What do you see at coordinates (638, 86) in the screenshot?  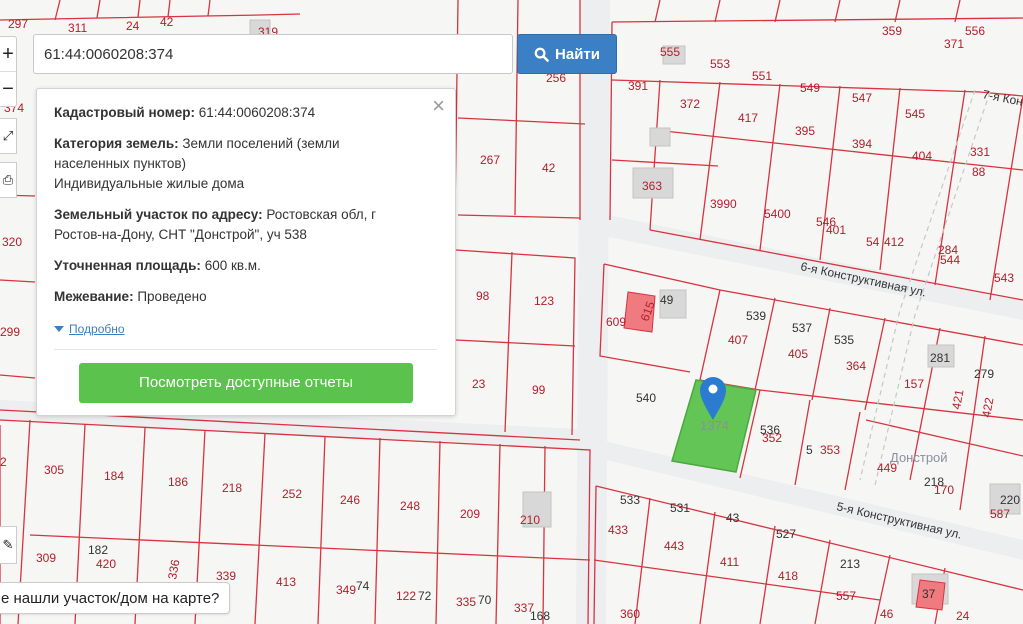 I see `plot-label: 391` at bounding box center [638, 86].